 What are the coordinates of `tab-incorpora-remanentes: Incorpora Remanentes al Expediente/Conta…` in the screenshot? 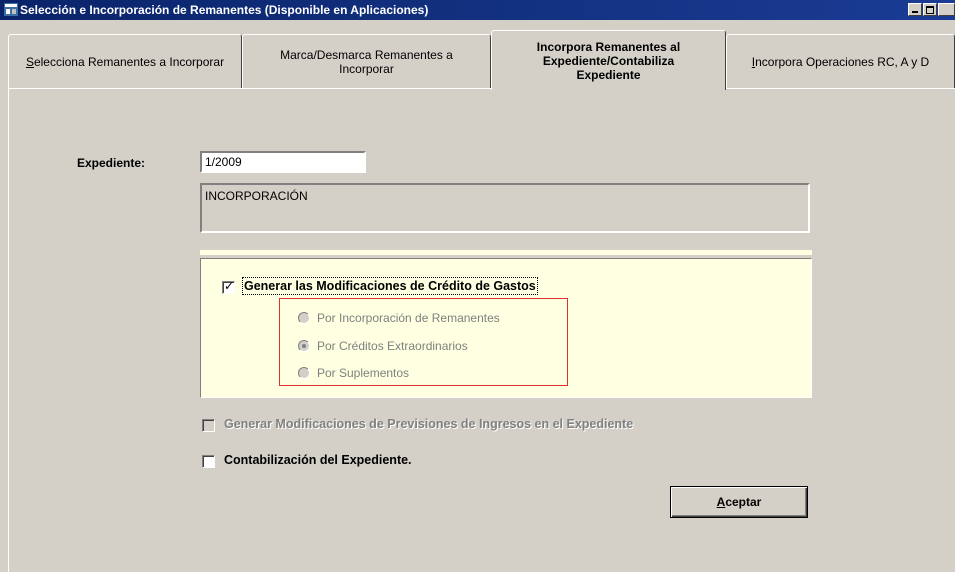 It's located at (608, 60).